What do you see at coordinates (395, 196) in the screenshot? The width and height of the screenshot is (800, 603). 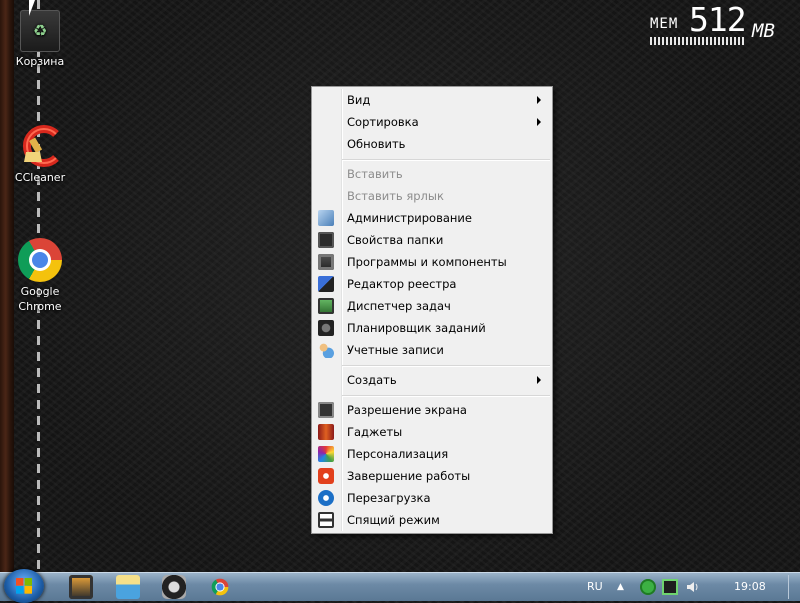 I see `menu-item-label: Вставить ярлык` at bounding box center [395, 196].